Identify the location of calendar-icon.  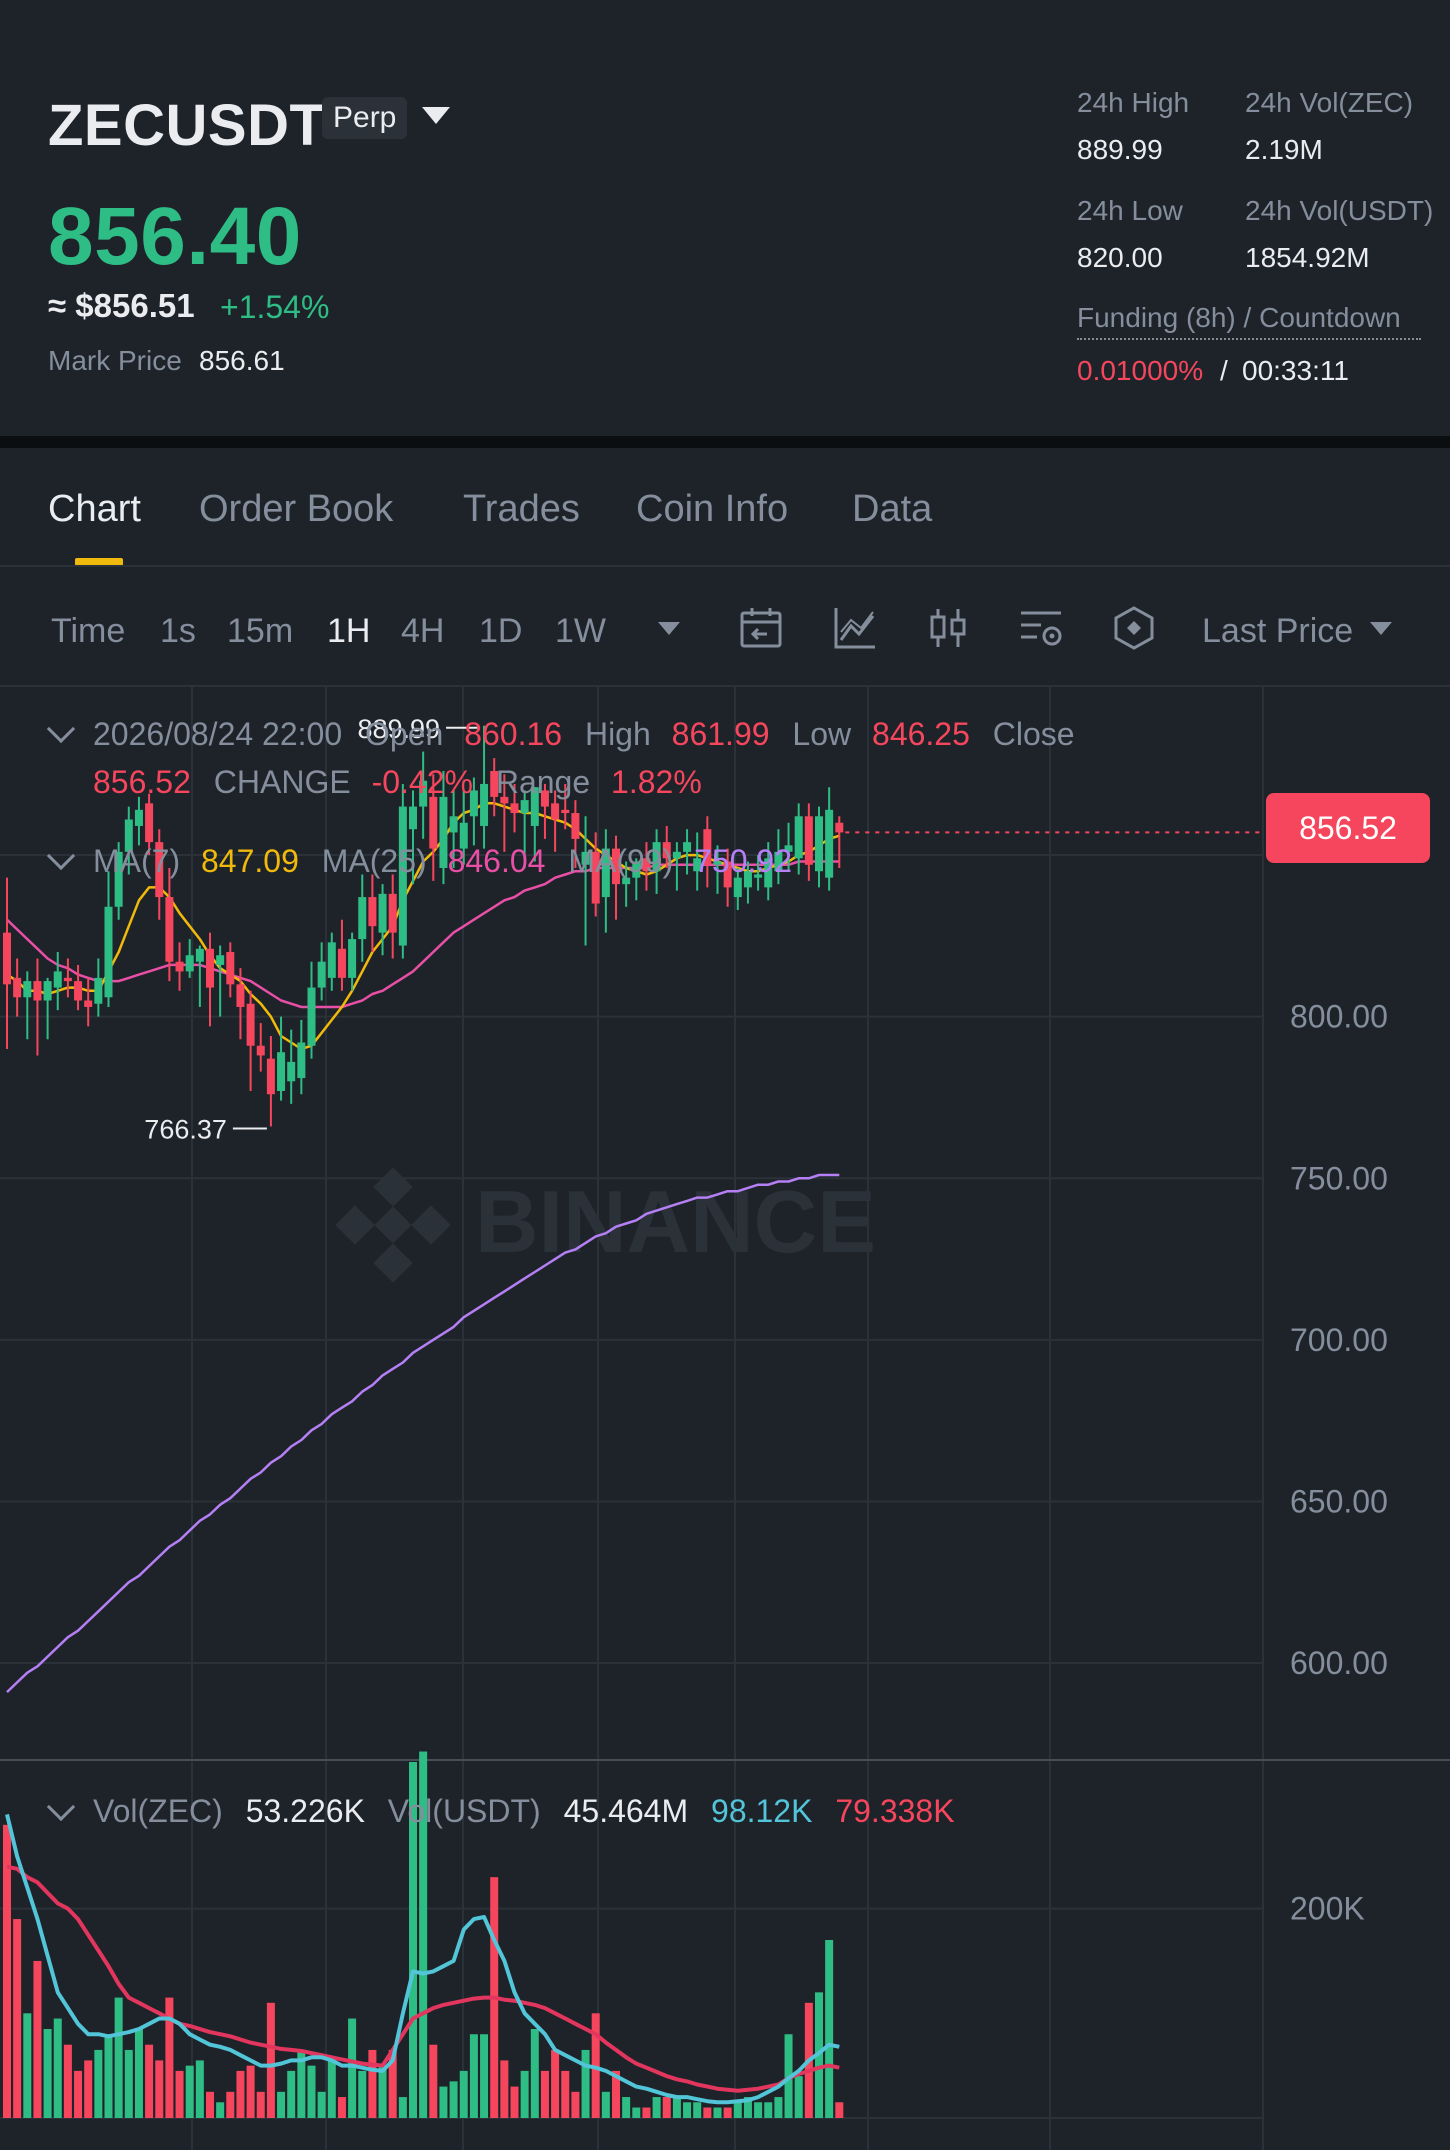
(761, 628).